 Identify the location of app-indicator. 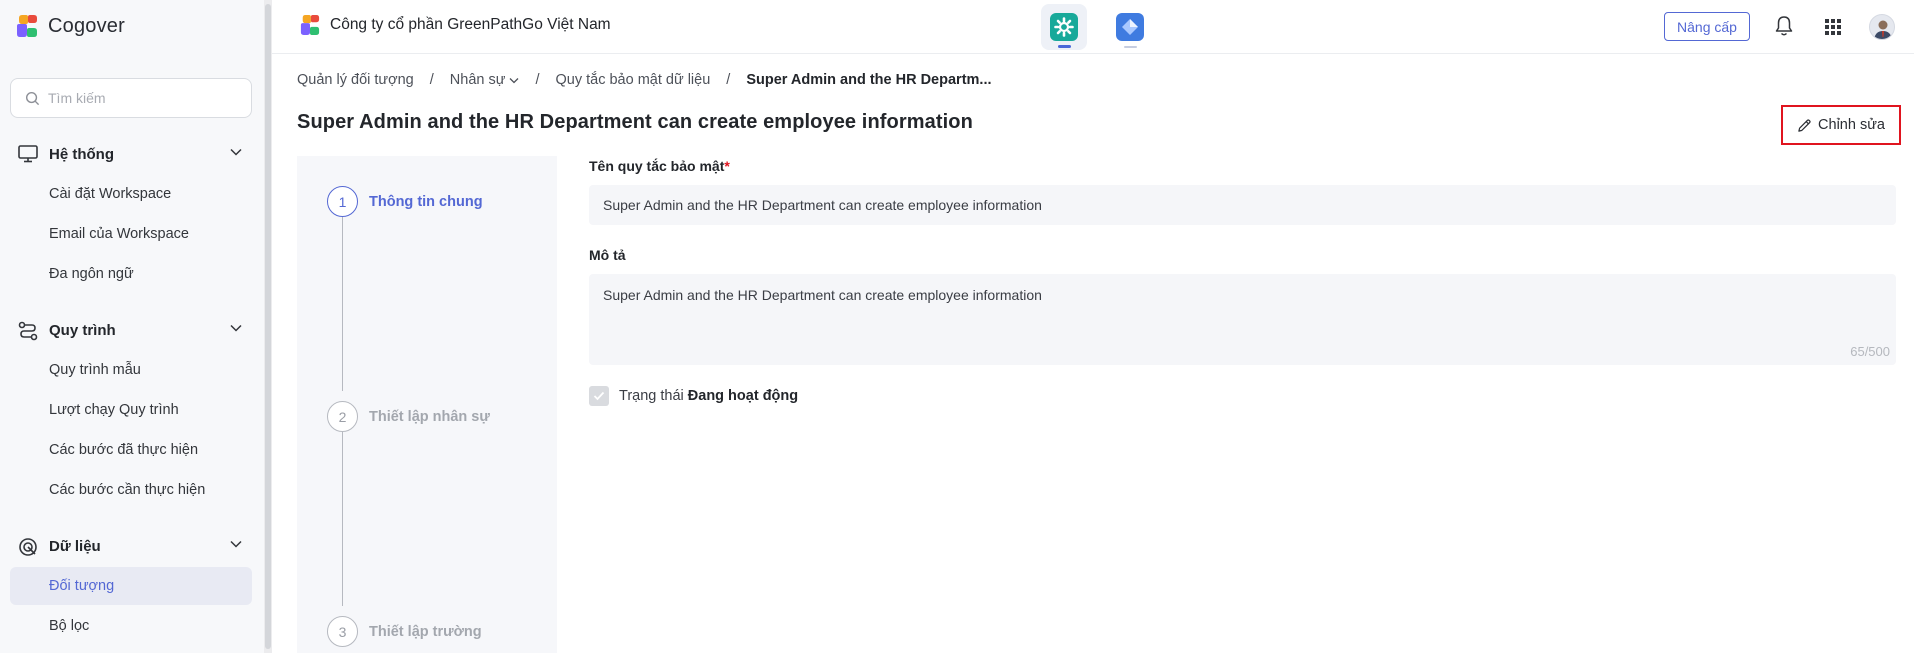
(1130, 47).